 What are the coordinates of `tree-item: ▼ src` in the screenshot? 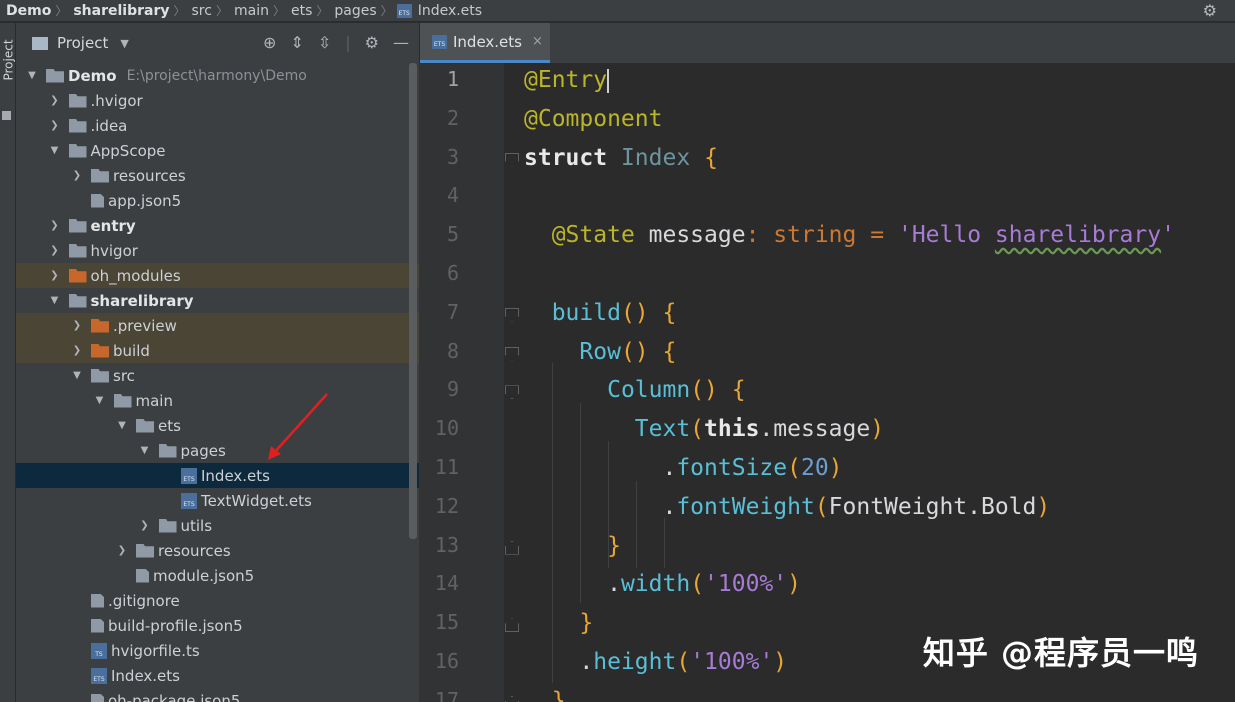 It's located at (217, 375).